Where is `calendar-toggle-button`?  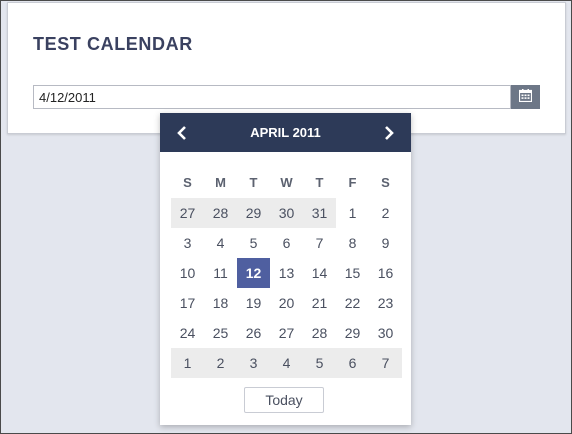
calendar-toggle-button is located at coordinates (525, 97).